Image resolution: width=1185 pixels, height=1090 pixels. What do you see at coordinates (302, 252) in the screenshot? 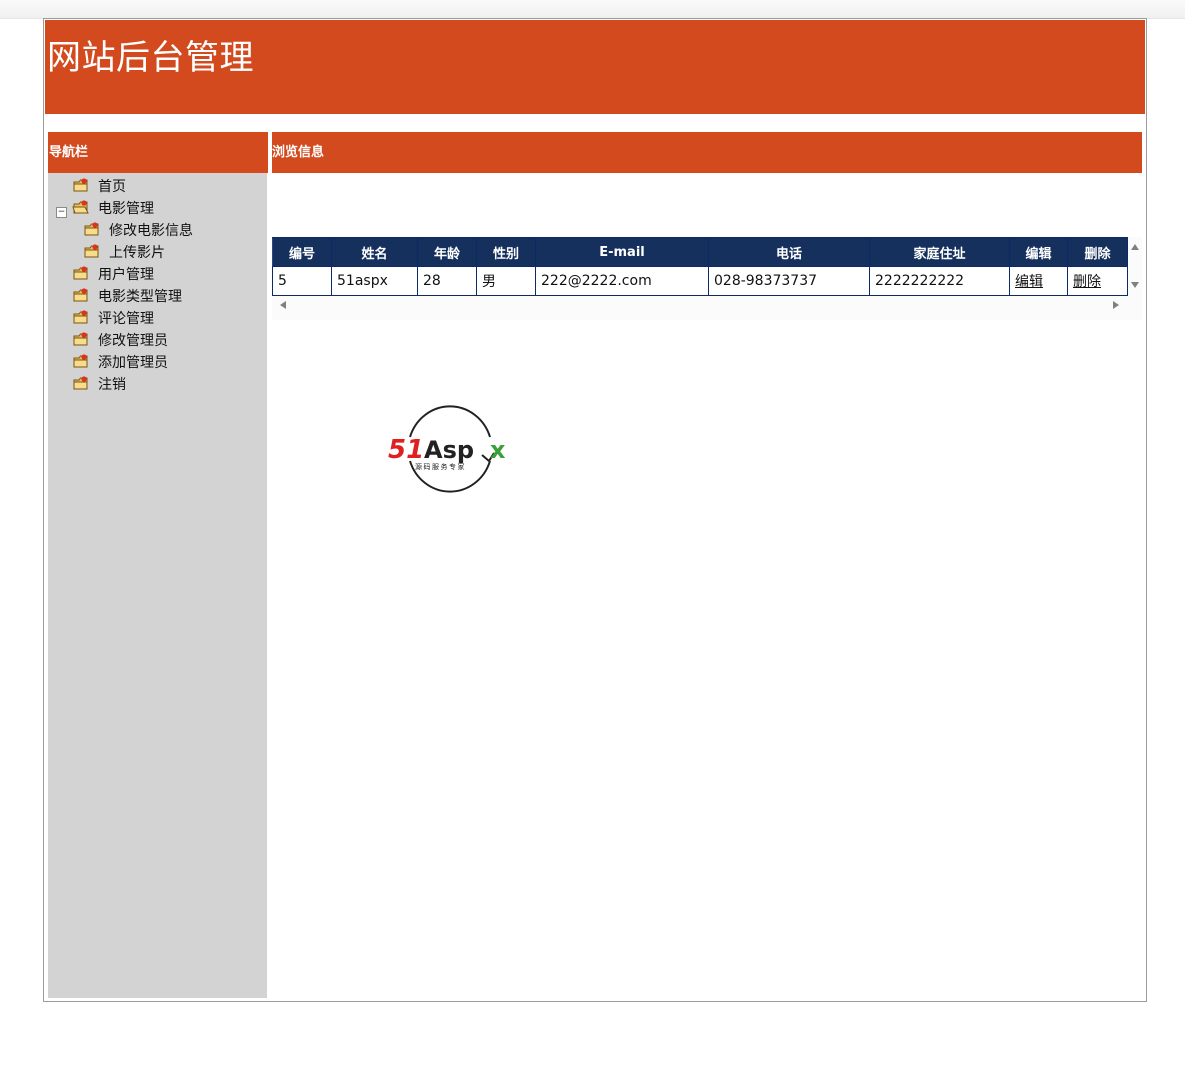
I see `column-header-id: 编号` at bounding box center [302, 252].